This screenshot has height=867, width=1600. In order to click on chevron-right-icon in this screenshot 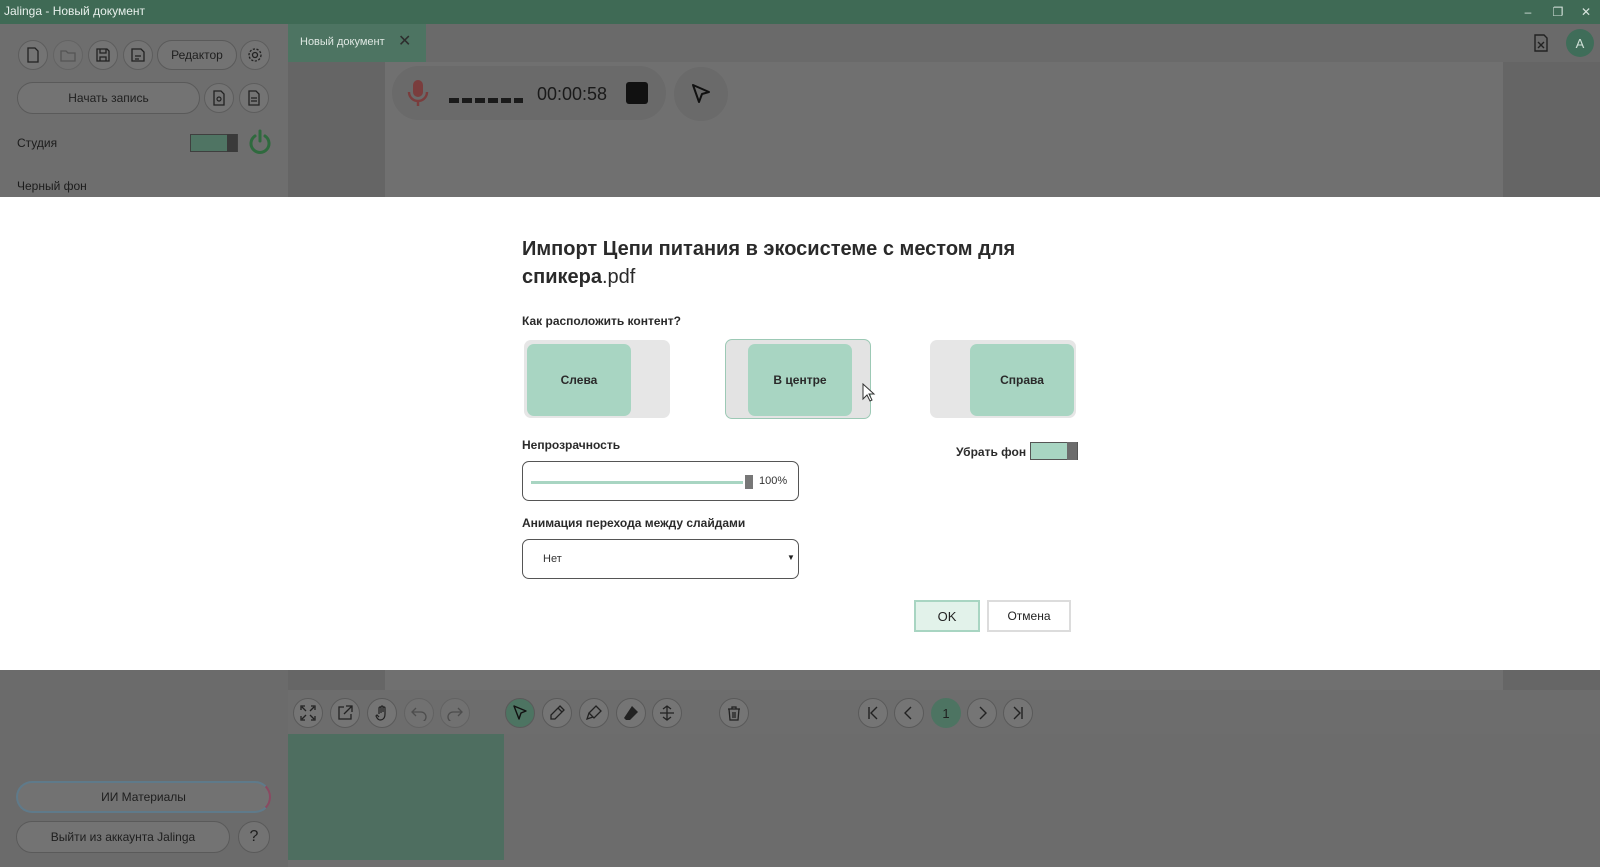, I will do `click(983, 713)`.